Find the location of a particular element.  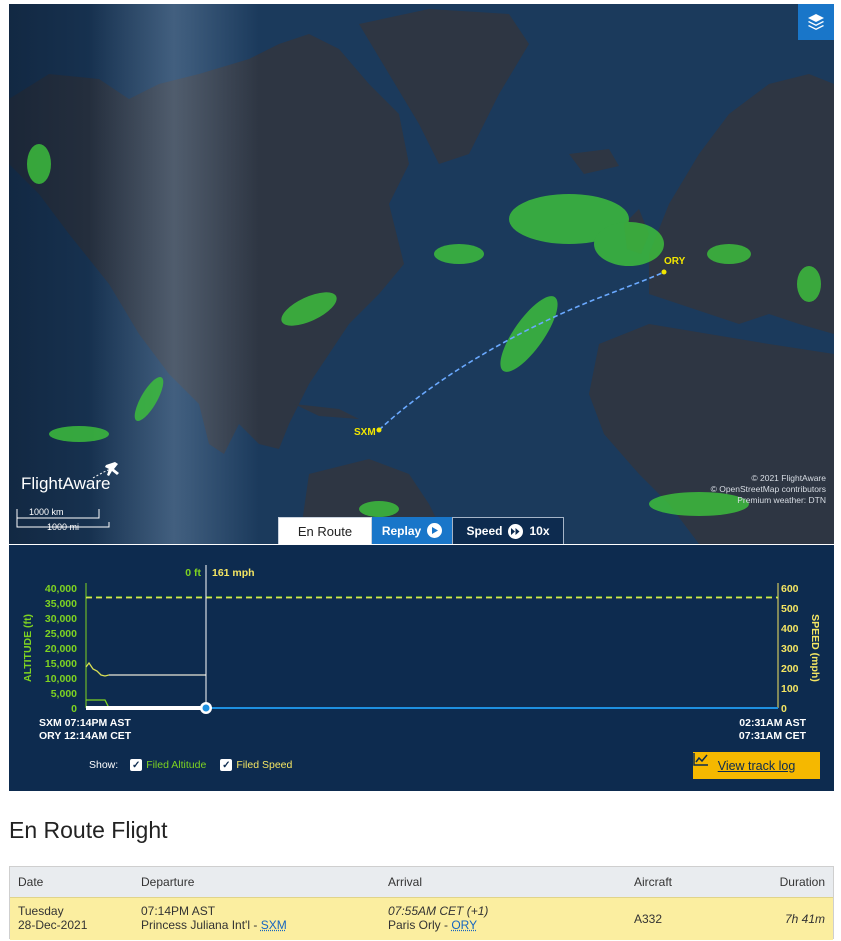

header-aircraft: Aircraft is located at coordinates (653, 882).